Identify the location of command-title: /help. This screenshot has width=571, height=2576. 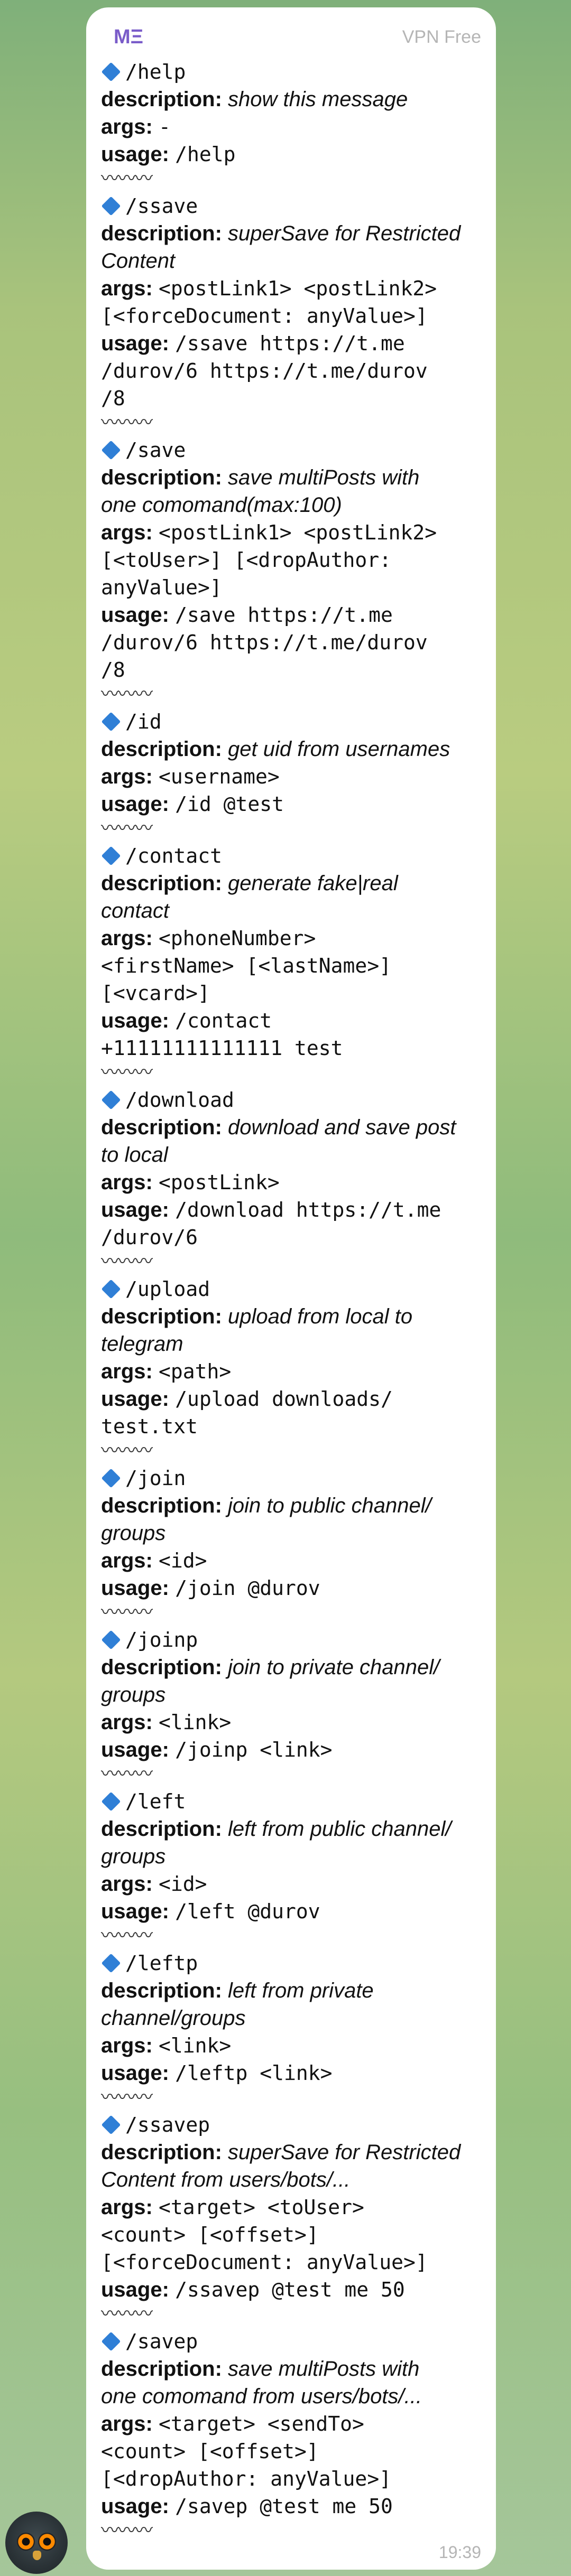
(291, 72).